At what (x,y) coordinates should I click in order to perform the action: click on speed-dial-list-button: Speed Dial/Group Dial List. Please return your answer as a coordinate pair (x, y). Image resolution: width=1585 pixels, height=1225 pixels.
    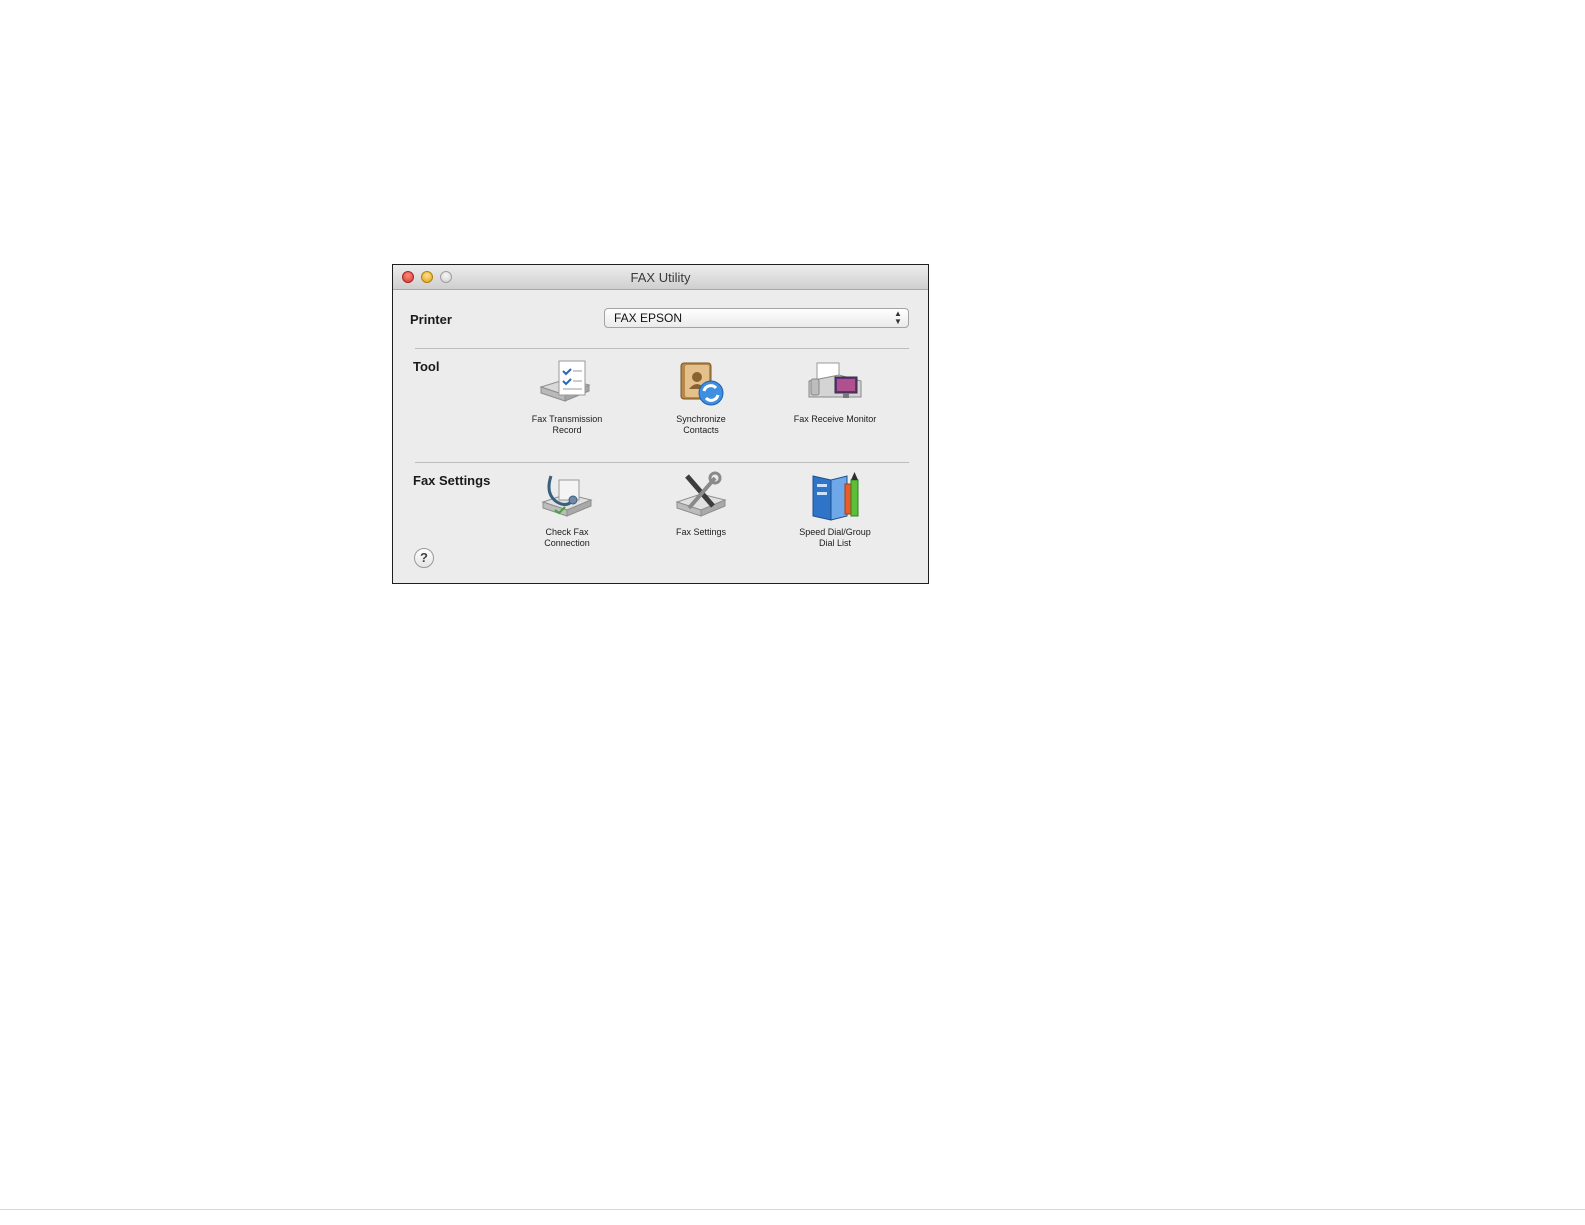
    Looking at the image, I should click on (835, 509).